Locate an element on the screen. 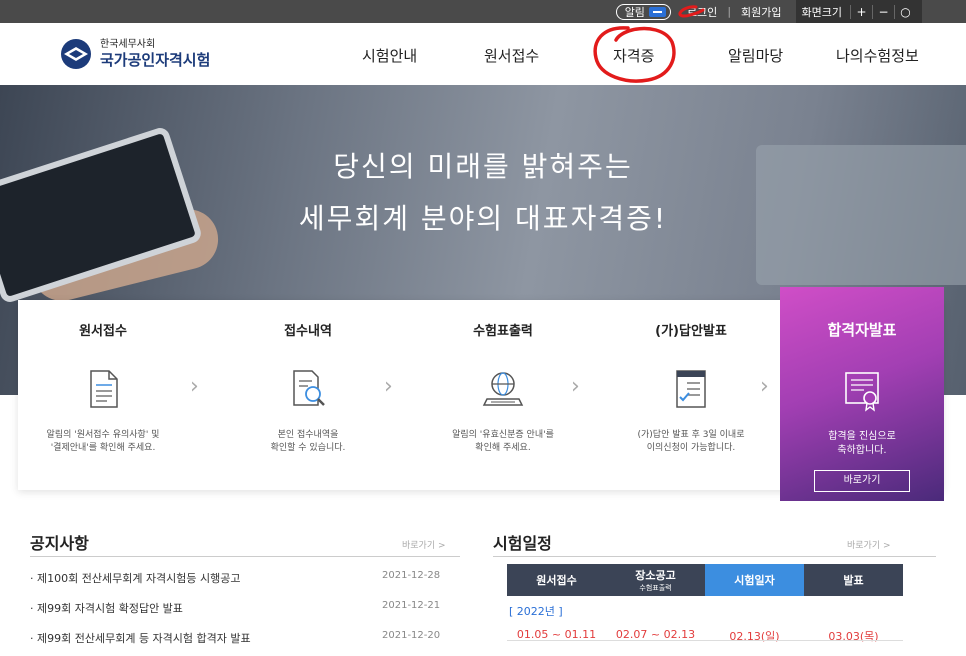  site-name: 국가공인자격시험 is located at coordinates (155, 60).